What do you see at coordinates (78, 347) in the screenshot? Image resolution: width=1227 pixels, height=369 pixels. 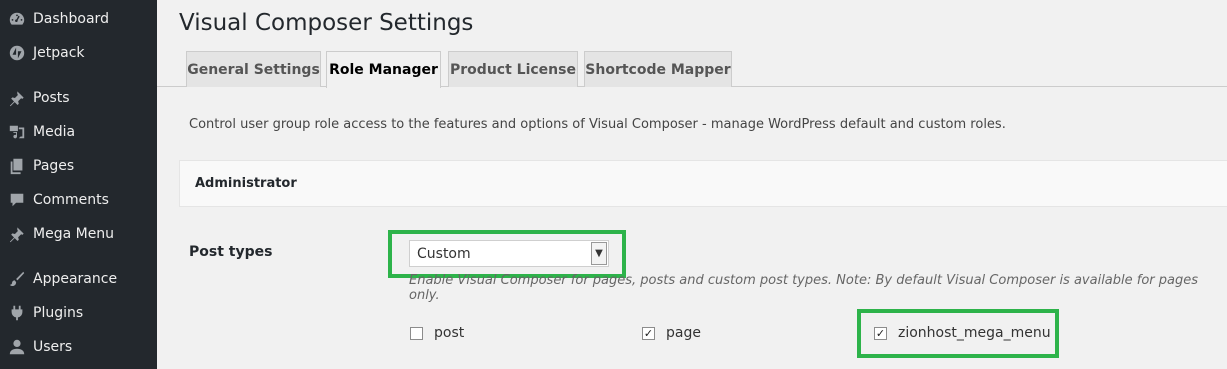 I see `sidebar-item-users: Users` at bounding box center [78, 347].